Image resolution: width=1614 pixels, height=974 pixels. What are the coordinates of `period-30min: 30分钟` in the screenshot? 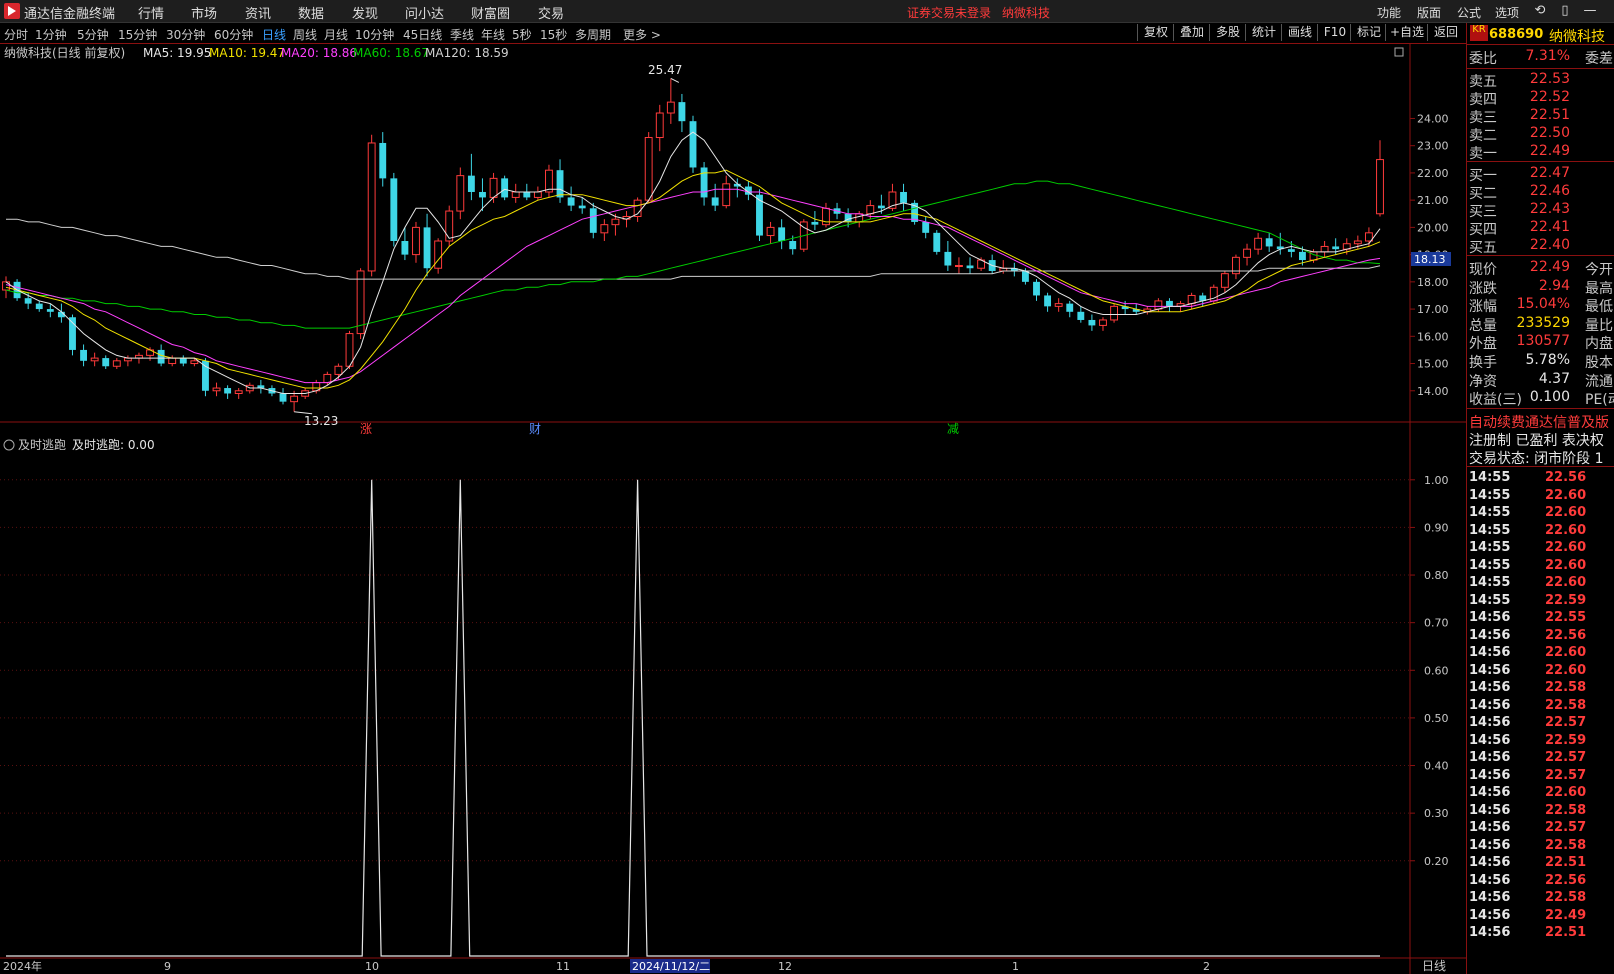 It's located at (185, 34).